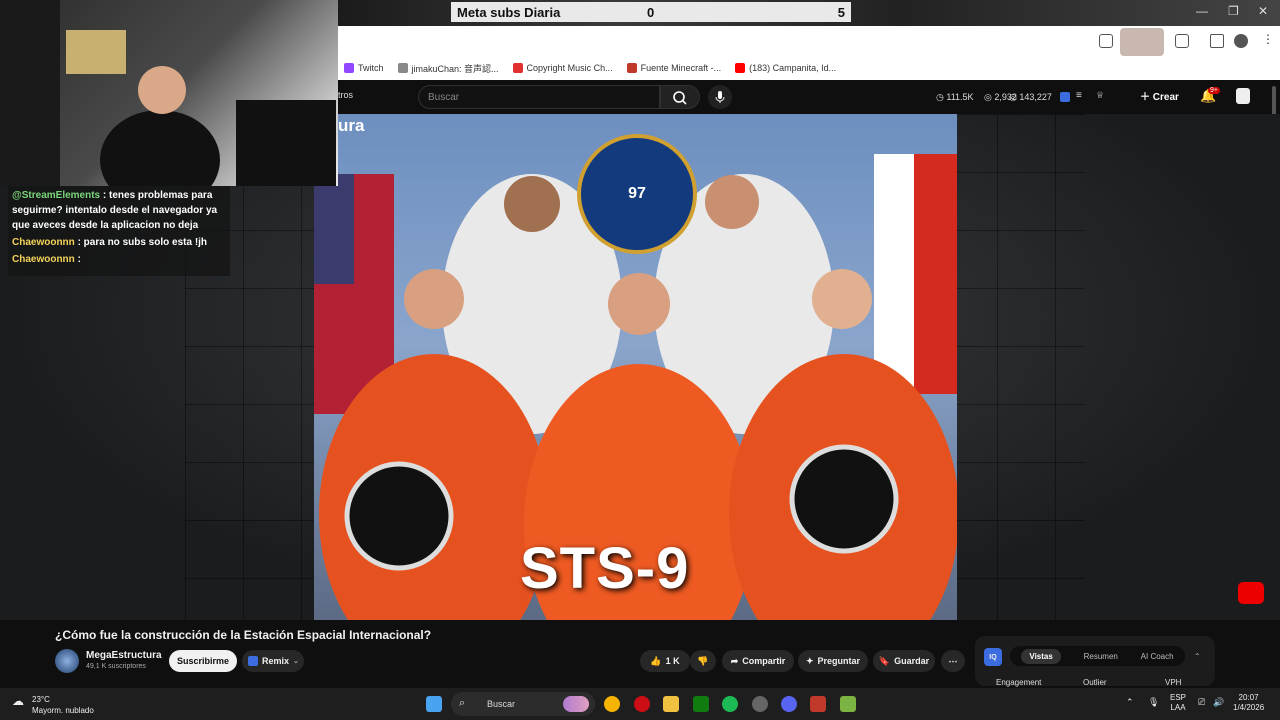 This screenshot has width=1280, height=720. I want to click on app-icon, so click(760, 704).